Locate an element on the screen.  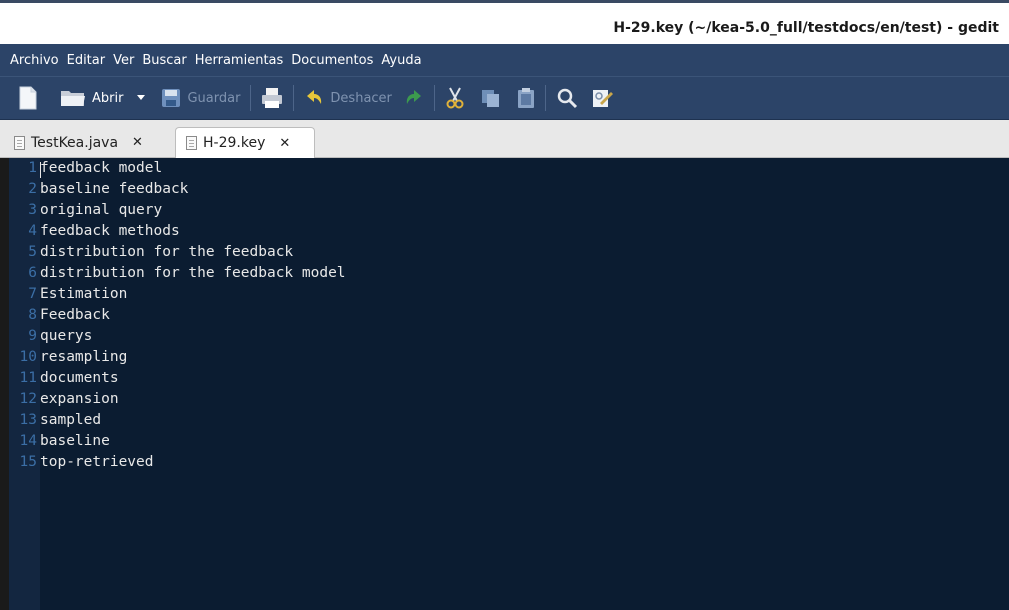
editor-line: 1 feedback model is located at coordinates (85, 168).